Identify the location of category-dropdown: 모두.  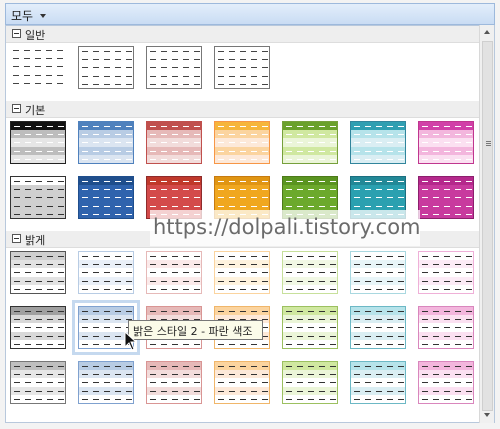
(250, 14).